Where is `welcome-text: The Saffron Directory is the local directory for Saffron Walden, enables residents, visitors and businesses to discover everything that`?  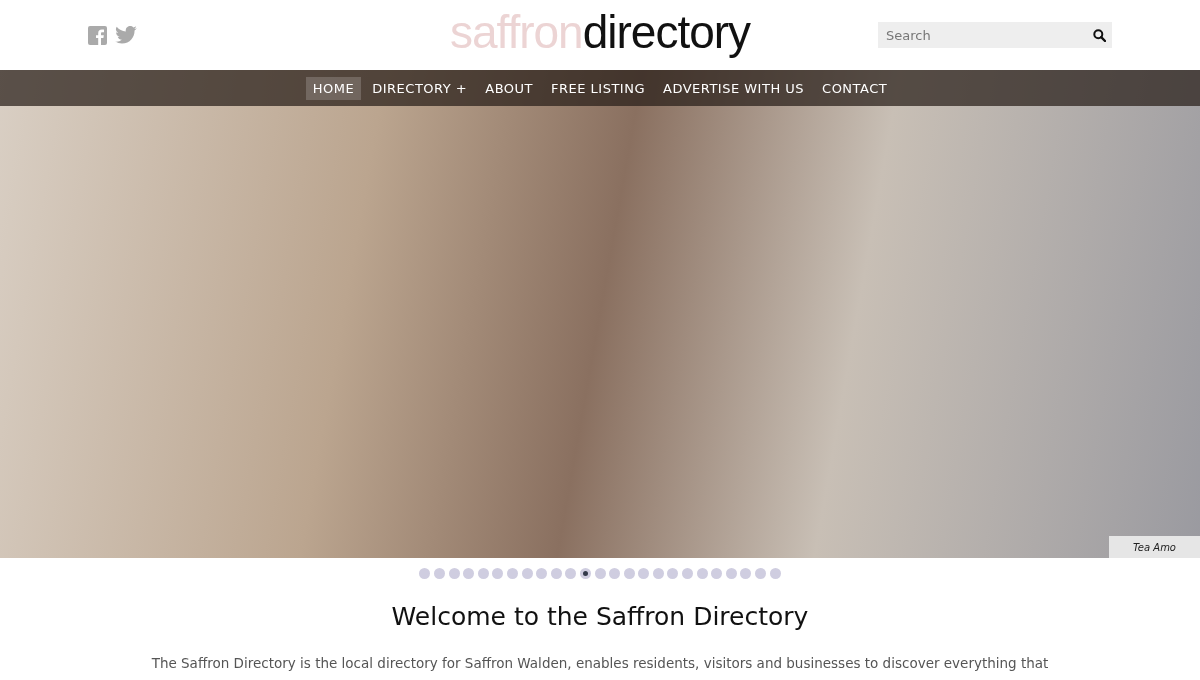 welcome-text: The Saffron Directory is the local directory for Saffron Walden, enables residents, visitors and businesses to discover everything that is located at coordinates (600, 663).